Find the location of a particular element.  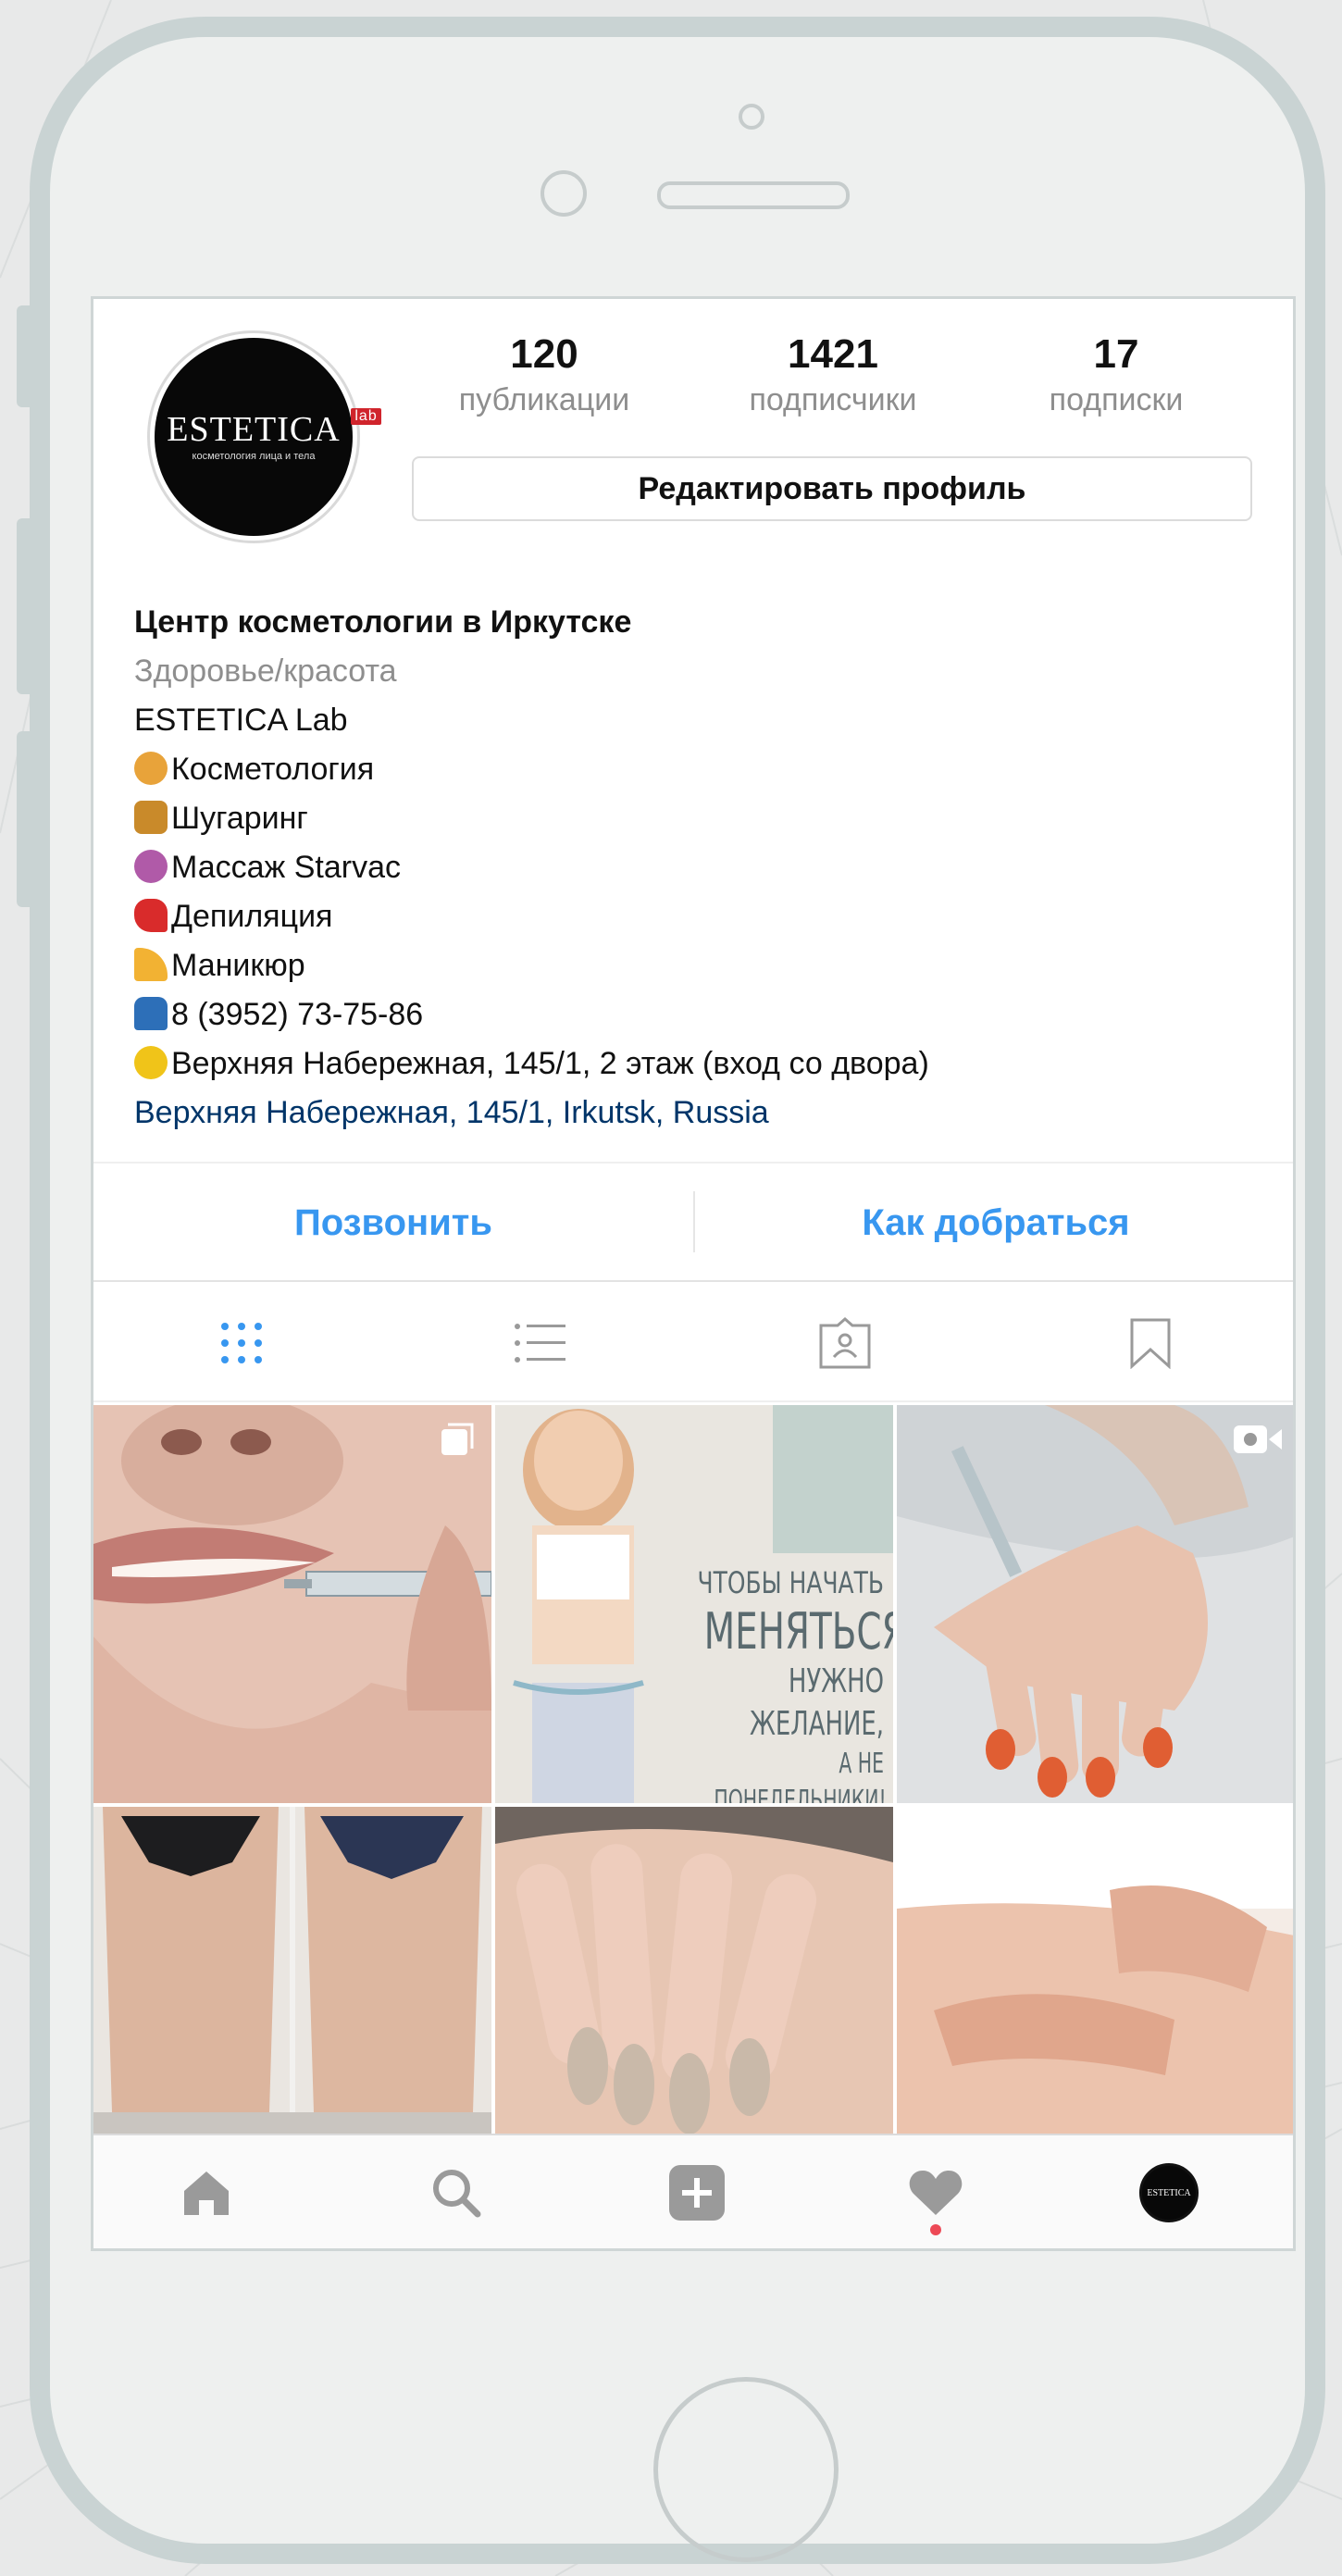

proximity-sensor is located at coordinates (751, 117).